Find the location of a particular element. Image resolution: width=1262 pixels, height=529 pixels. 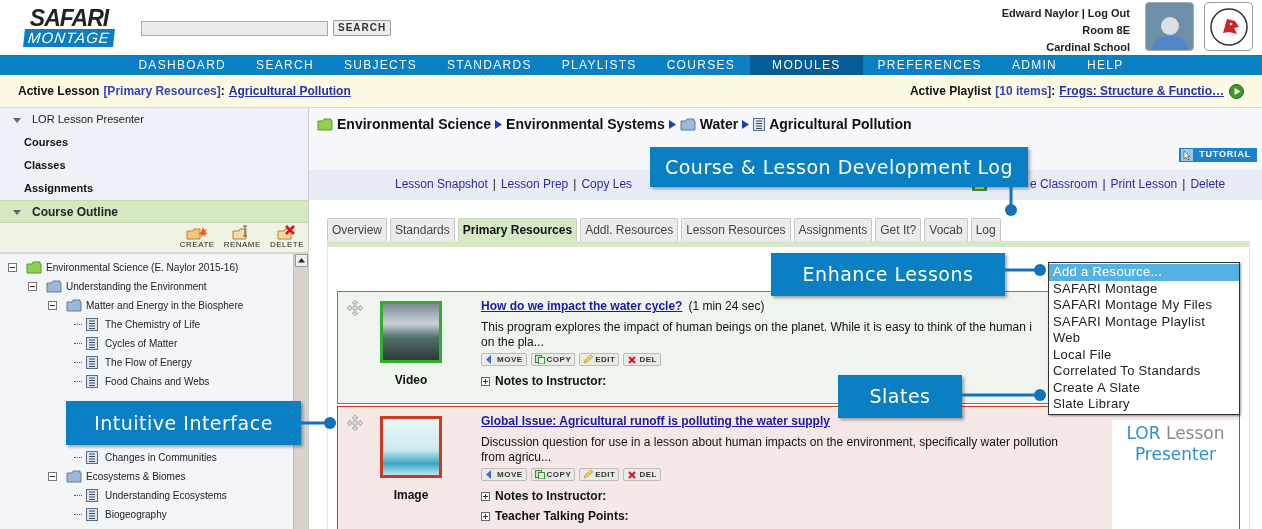

folder-star-icon is located at coordinates (197, 232).